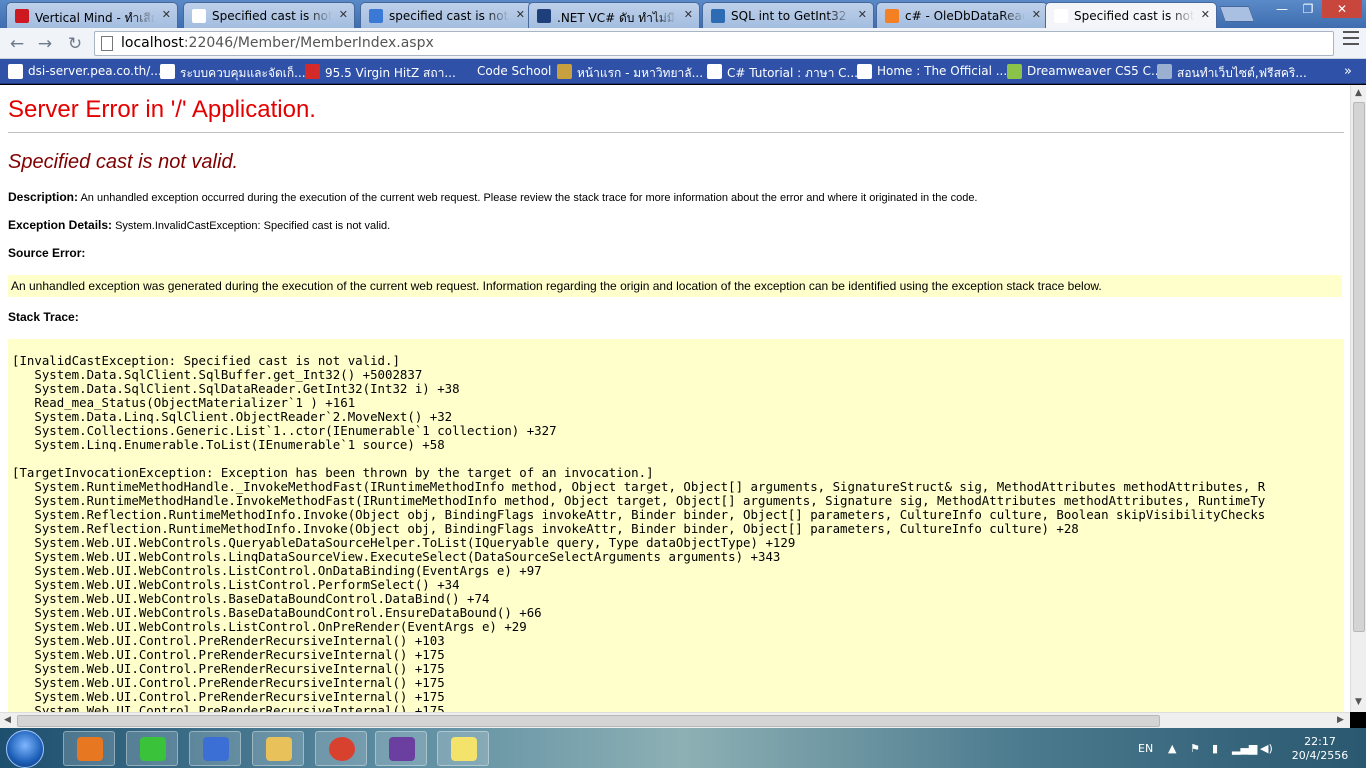 This screenshot has width=1366, height=768. Describe the element at coordinates (638, 459) in the screenshot. I see `stack-trace-gap` at that location.